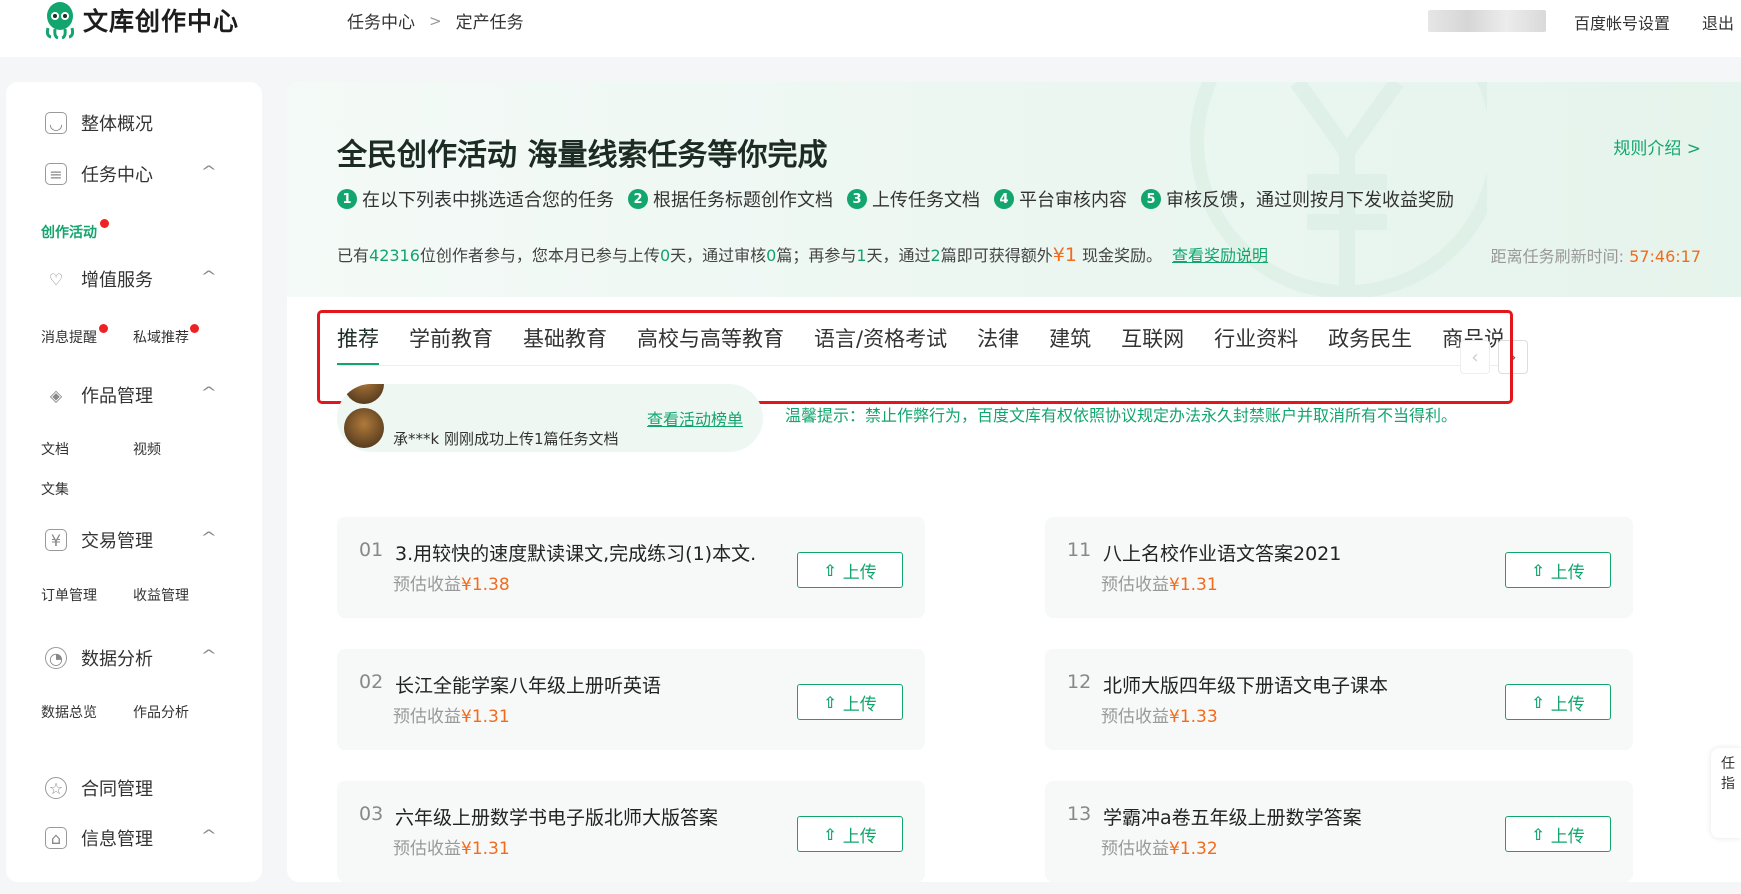 The image size is (1741, 894). What do you see at coordinates (69, 712) in the screenshot?
I see `sidebar-sub-data-overview: 数据总览` at bounding box center [69, 712].